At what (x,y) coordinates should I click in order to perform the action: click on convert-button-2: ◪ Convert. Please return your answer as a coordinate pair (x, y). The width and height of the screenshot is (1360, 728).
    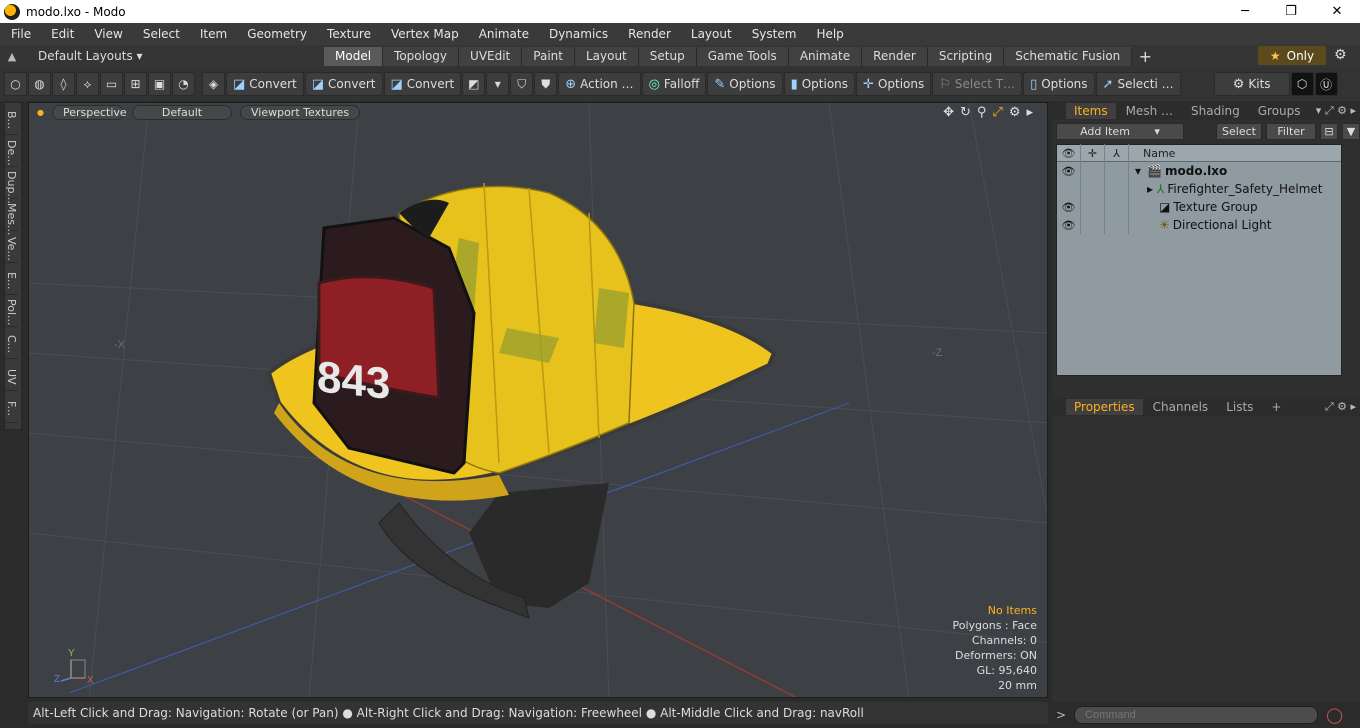
    Looking at the image, I should click on (343, 84).